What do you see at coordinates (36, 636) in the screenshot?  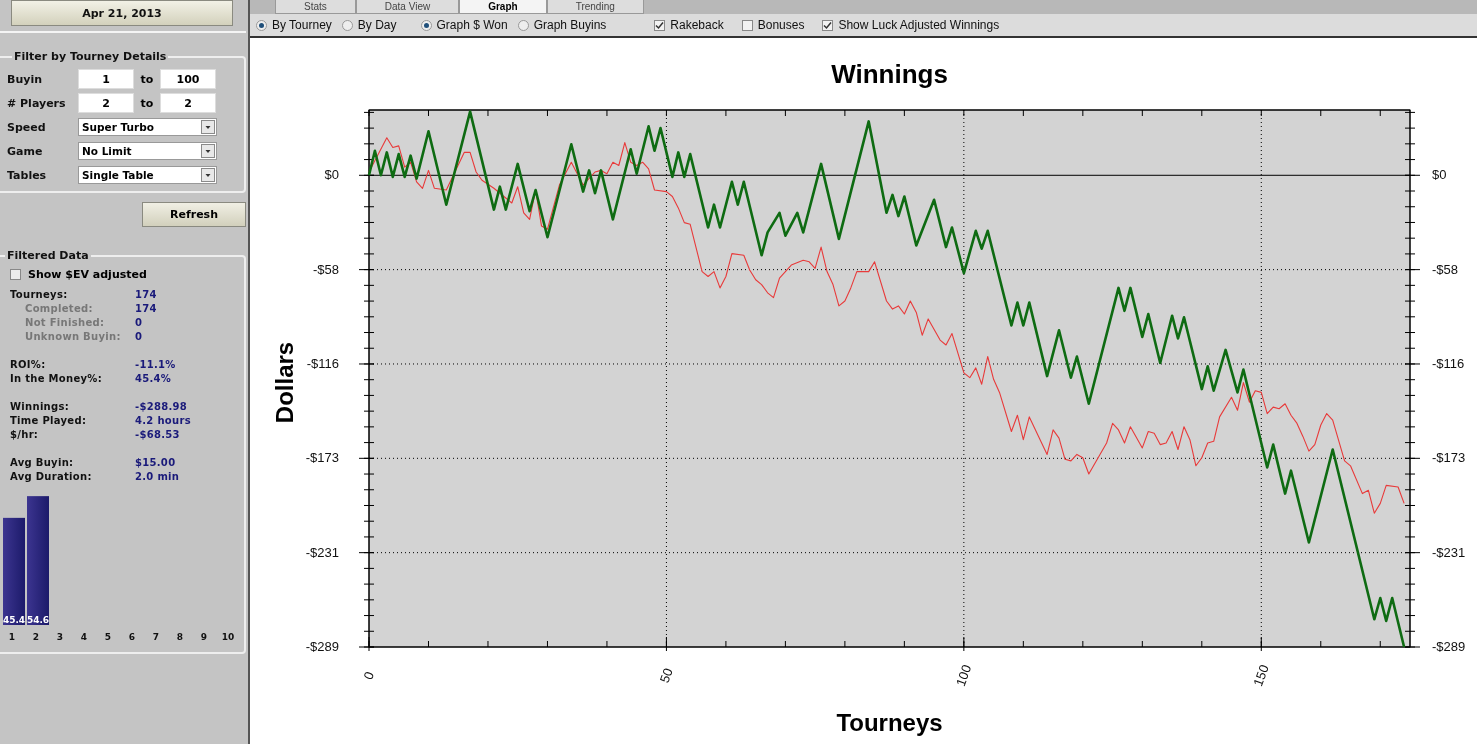 I see `axis-tick-label: 2` at bounding box center [36, 636].